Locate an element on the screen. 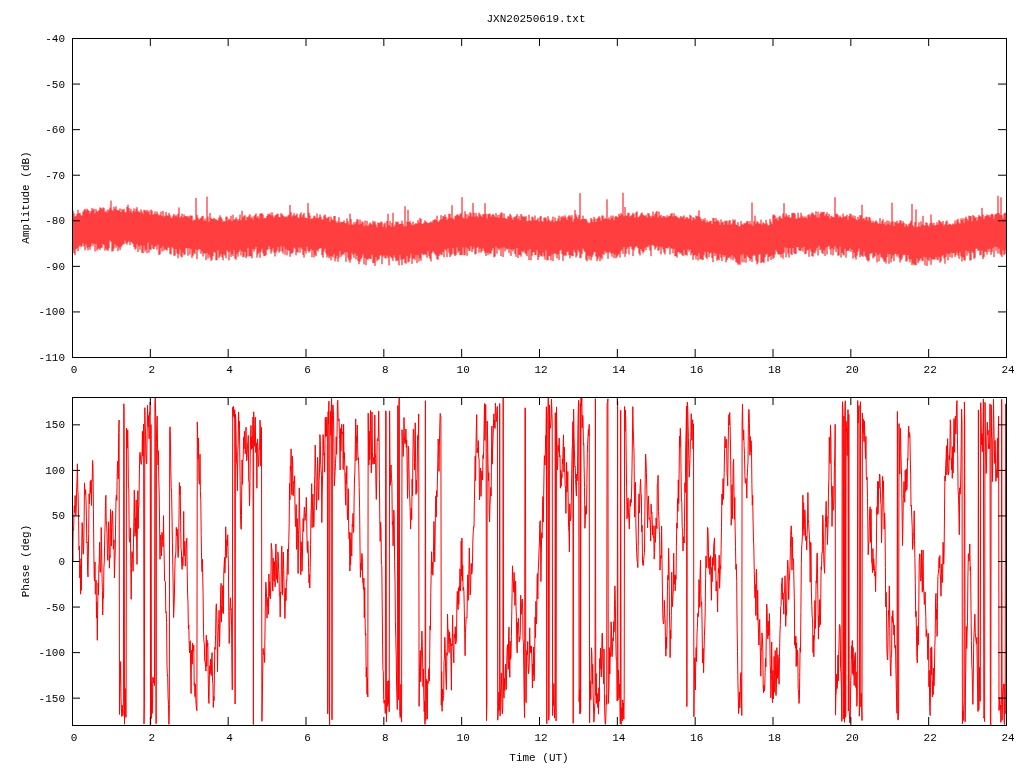 The width and height of the screenshot is (1024, 768). axis-tick-label: -150 is located at coordinates (51, 698).